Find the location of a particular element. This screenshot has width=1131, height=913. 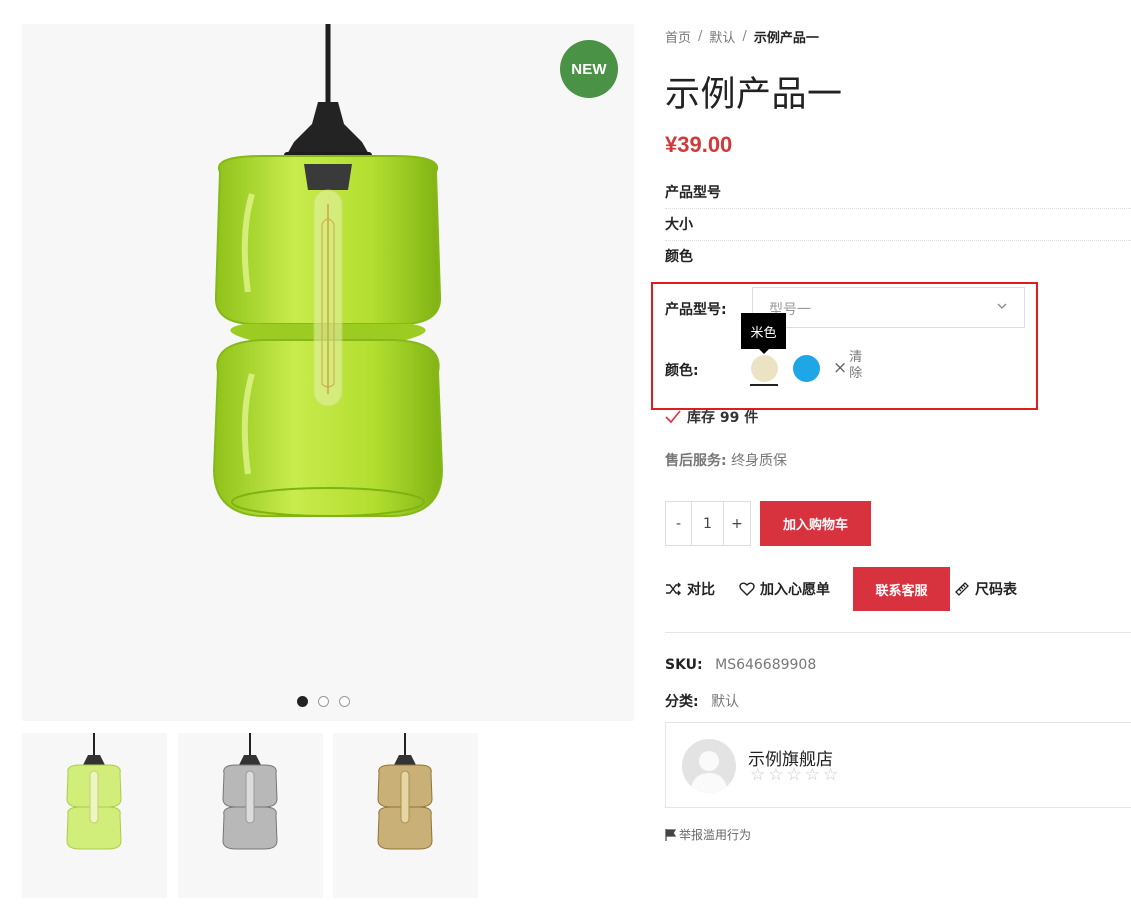

store-card: 示例旗舰店 ☆☆☆☆☆ is located at coordinates (898, 765).